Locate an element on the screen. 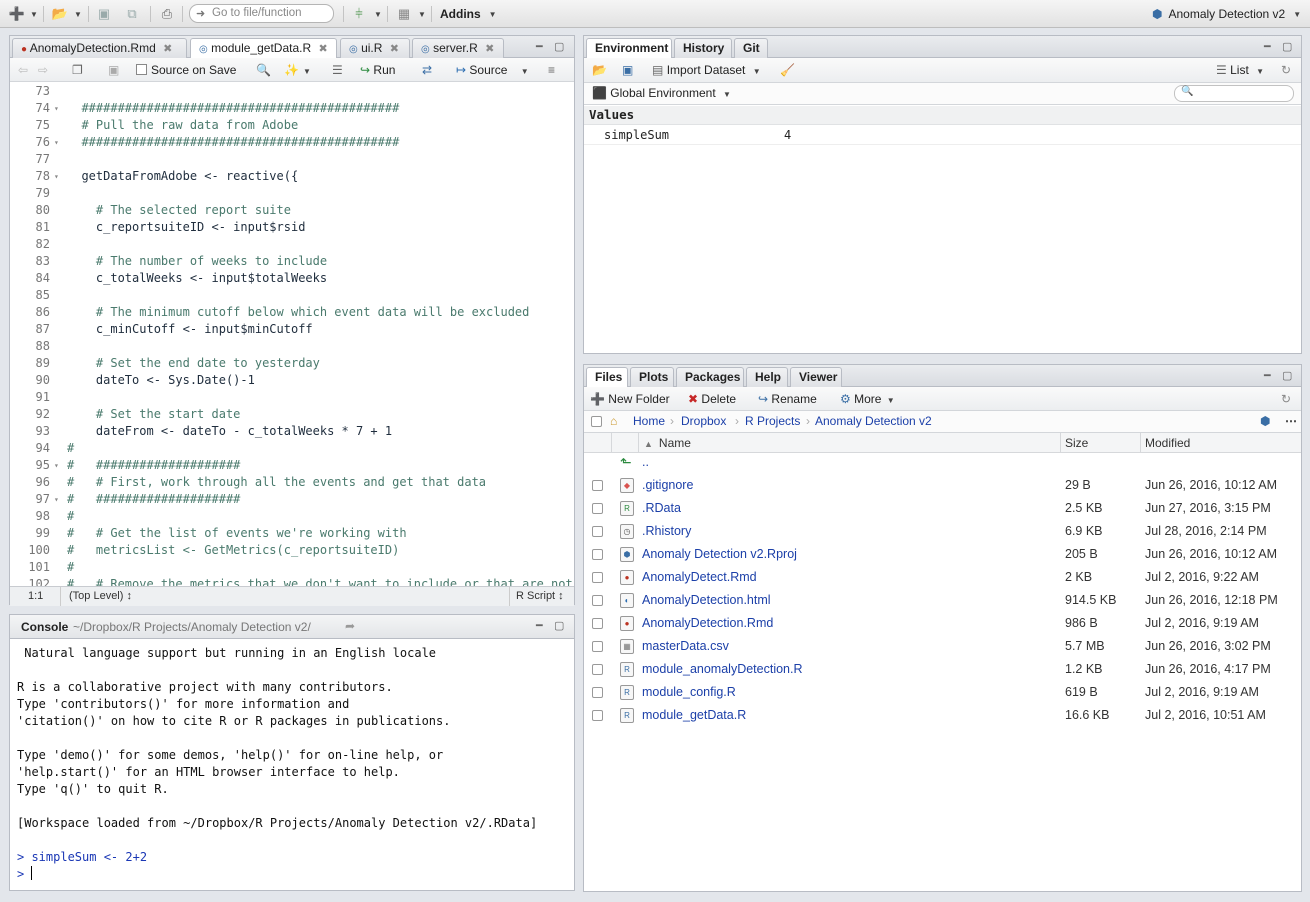 This screenshot has height=902, width=1310. file-name-link: AnomalyDetection.html is located at coordinates (706, 600).